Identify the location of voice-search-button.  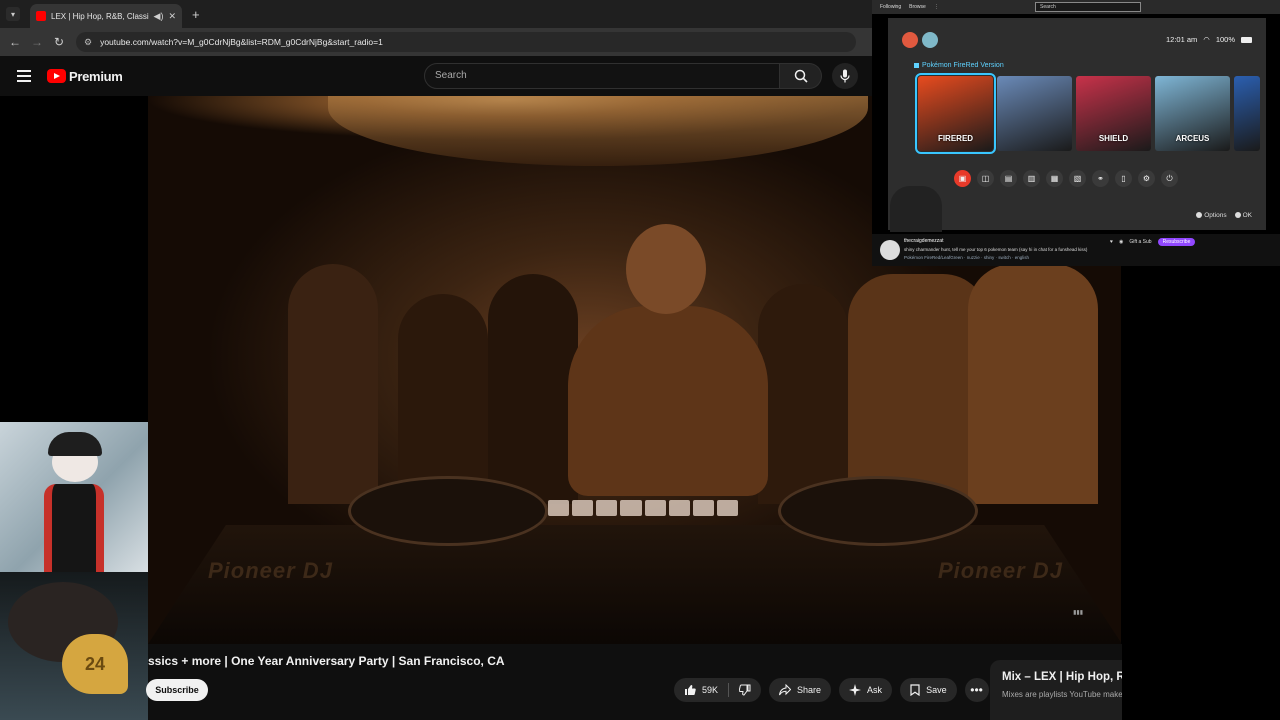
(845, 76).